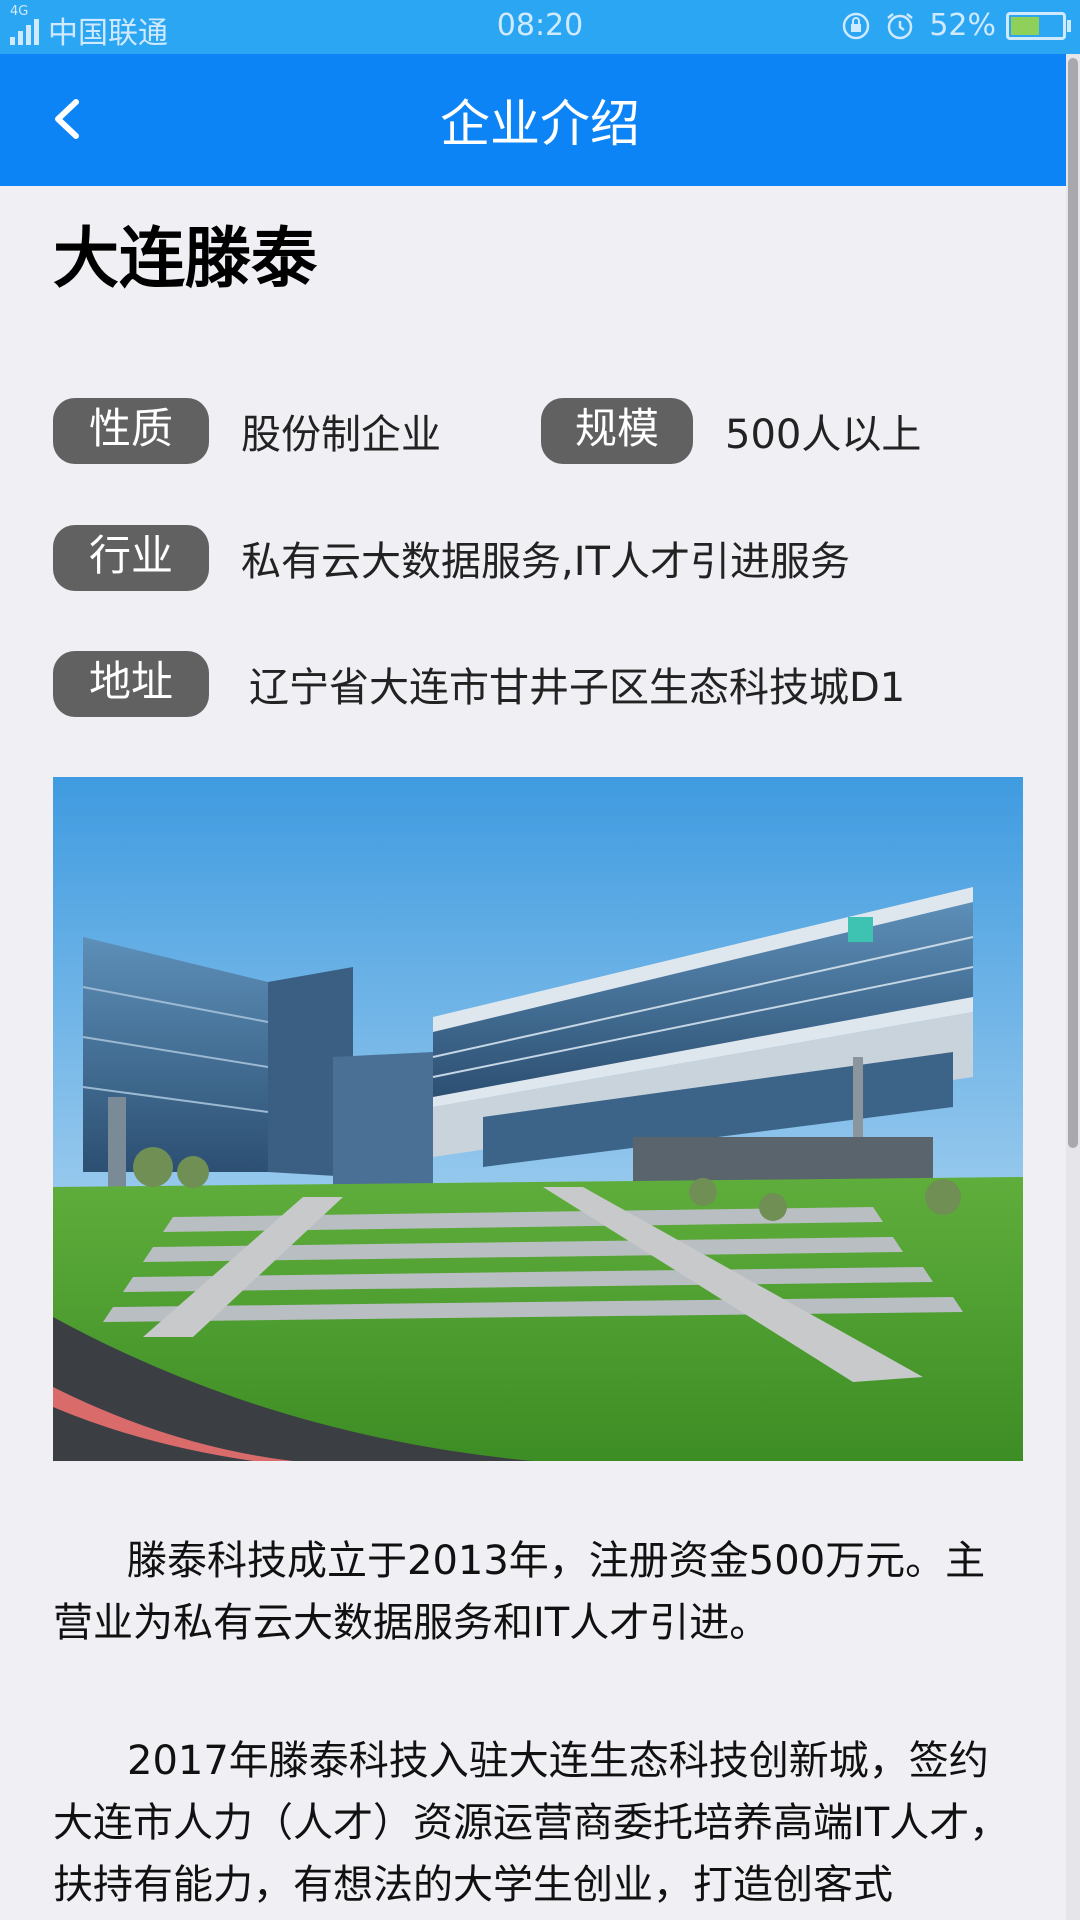 The height and width of the screenshot is (1920, 1080). Describe the element at coordinates (1073, 603) in the screenshot. I see `scrollbar-thumb` at that location.